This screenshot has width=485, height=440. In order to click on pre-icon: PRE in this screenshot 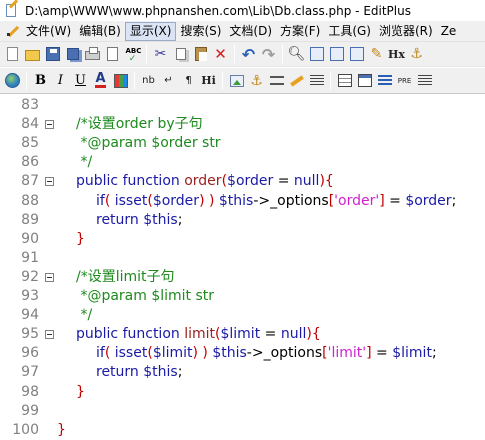, I will do `click(404, 80)`.